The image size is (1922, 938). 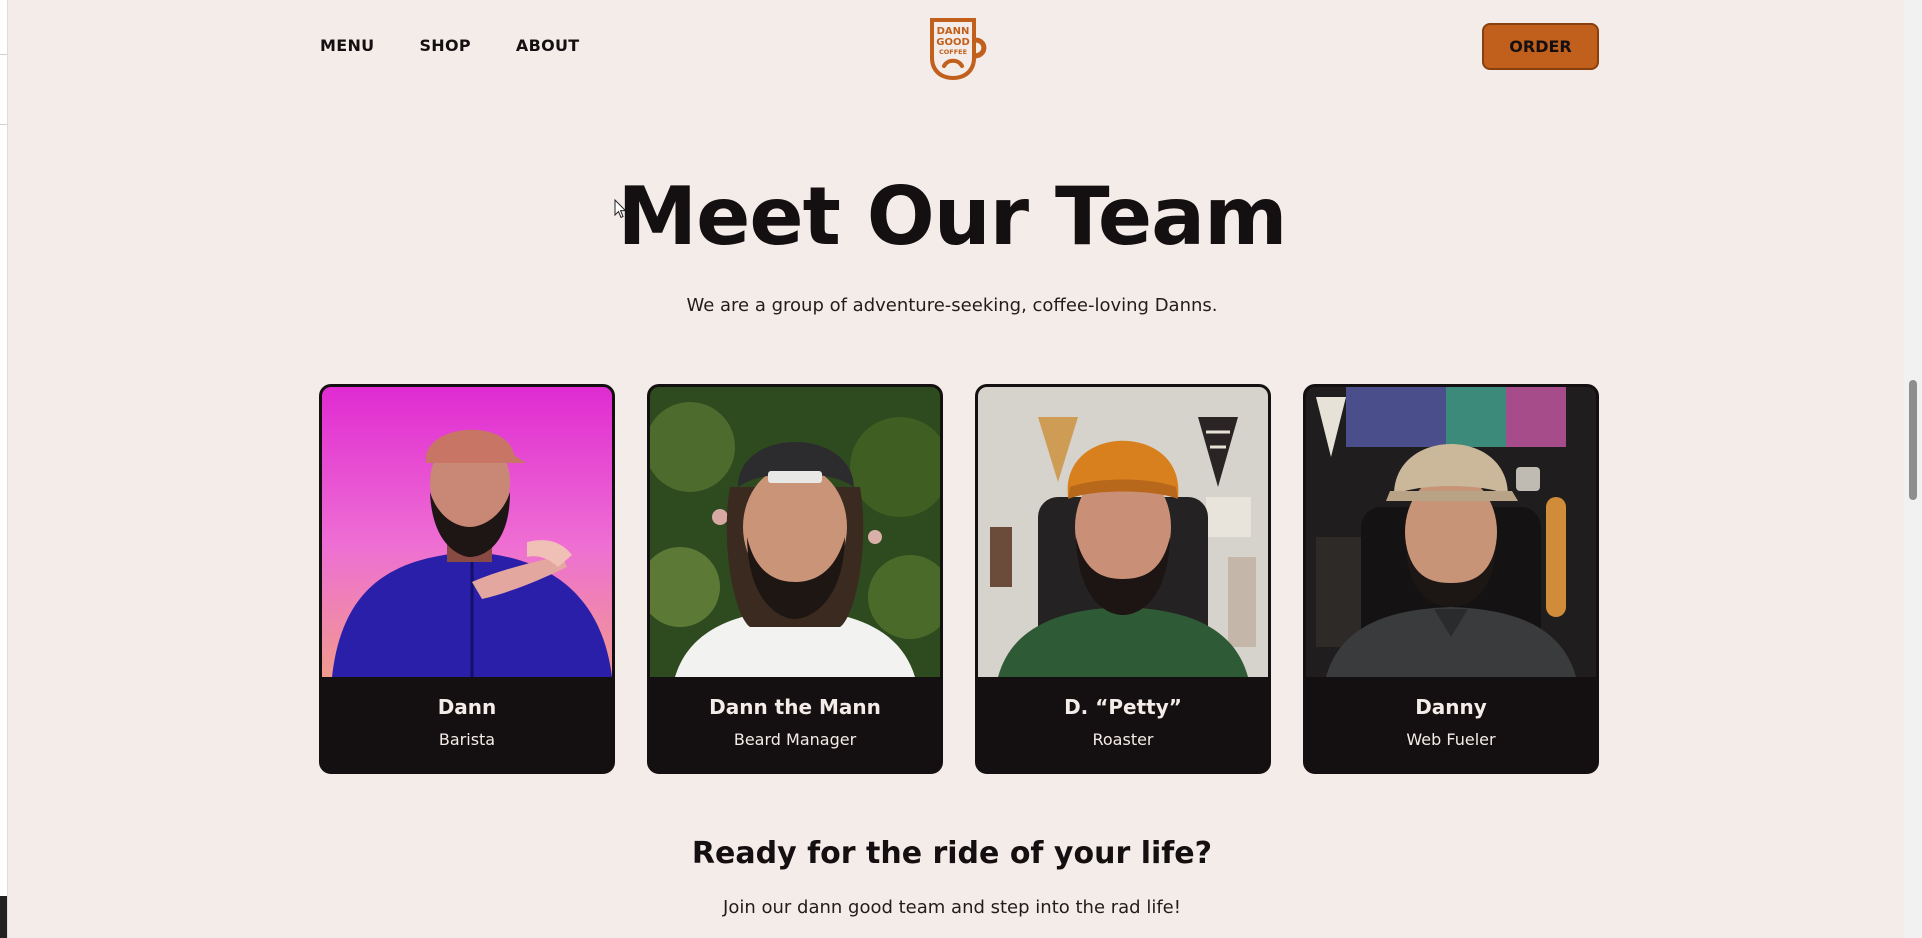 I want to click on team-member-name: D. “Petty”, so click(x=1123, y=707).